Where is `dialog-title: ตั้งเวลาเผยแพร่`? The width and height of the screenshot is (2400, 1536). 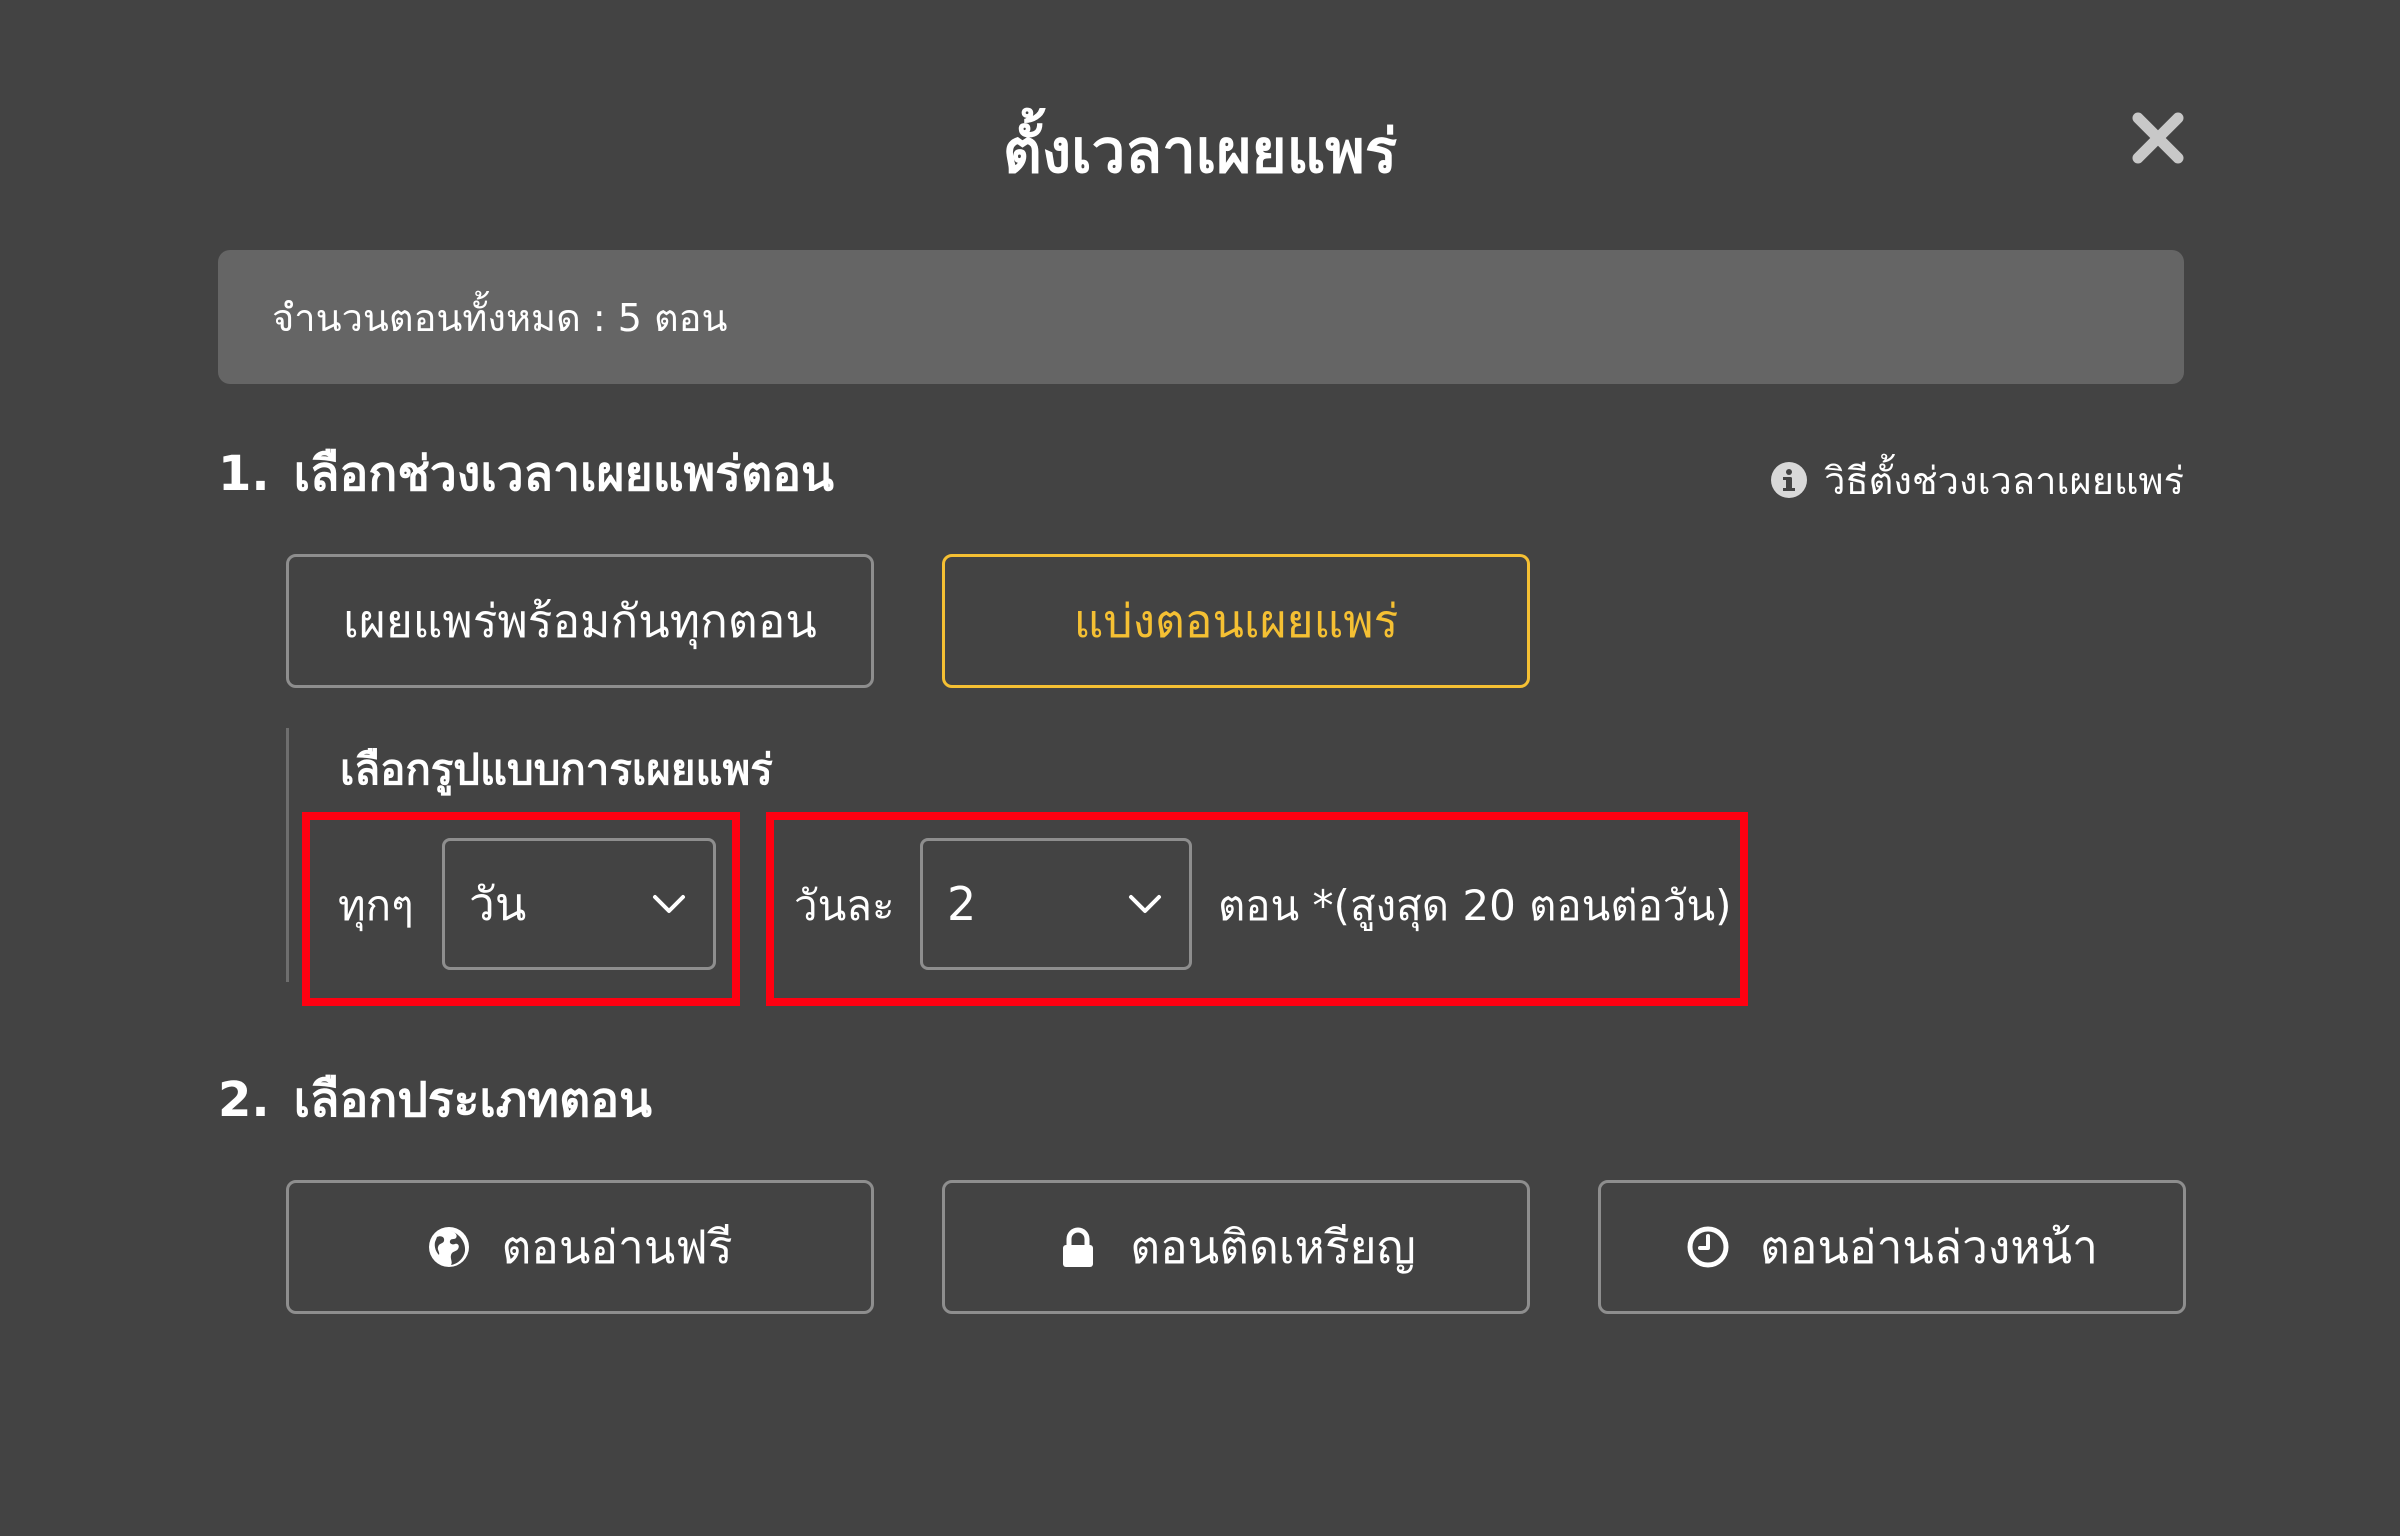
dialog-title: ตั้งเวลาเผยแพร่ is located at coordinates (1200, 152).